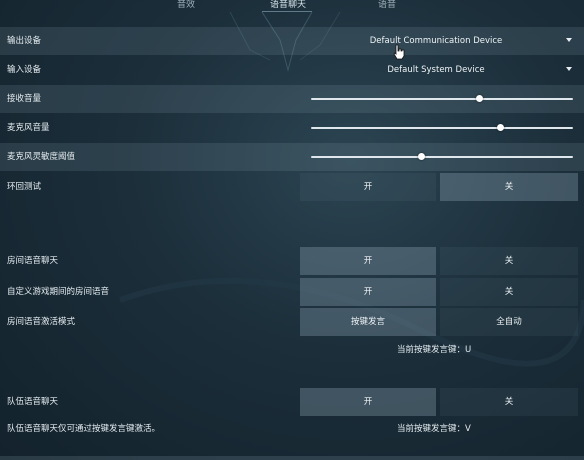  Describe the element at coordinates (186, 5) in the screenshot. I see `tab-audio: 音效` at that location.